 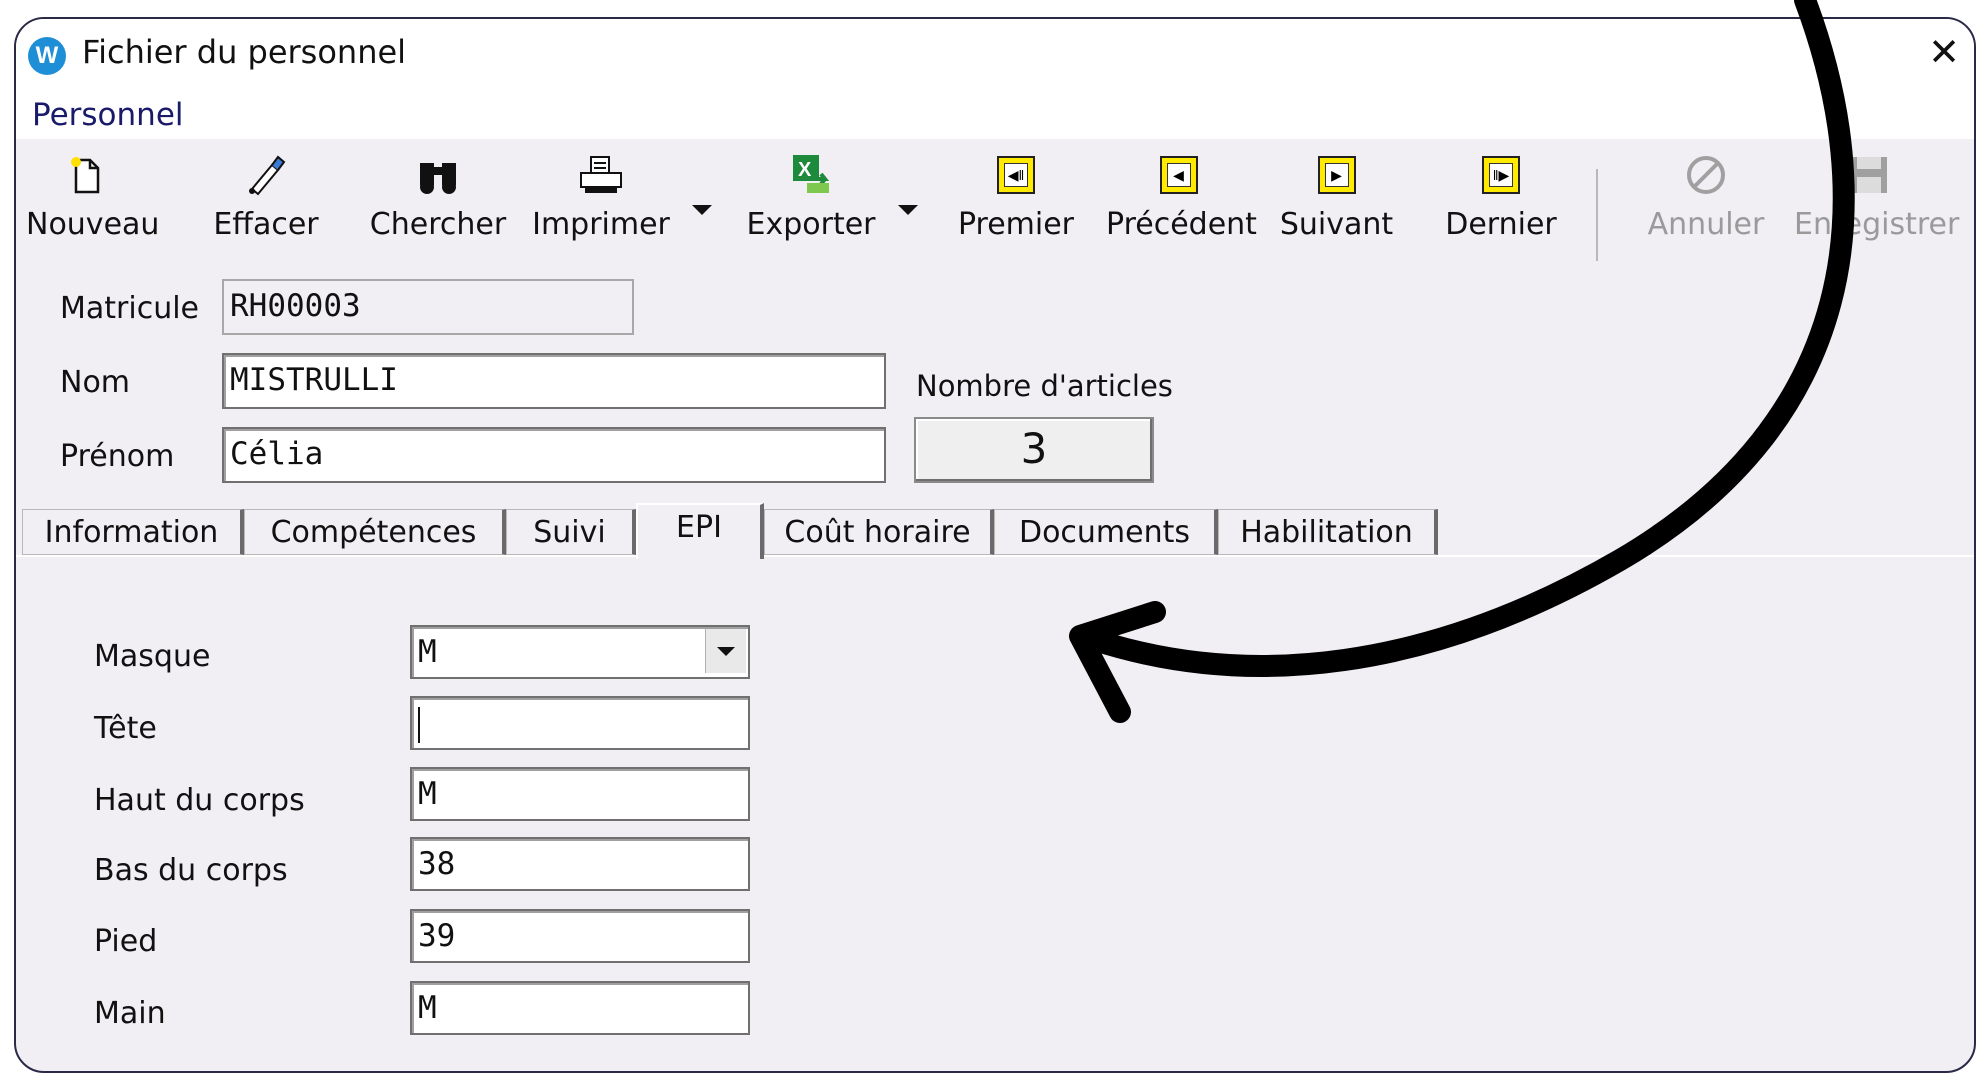 What do you see at coordinates (428, 307) in the screenshot?
I see `matricule-field: RH00003` at bounding box center [428, 307].